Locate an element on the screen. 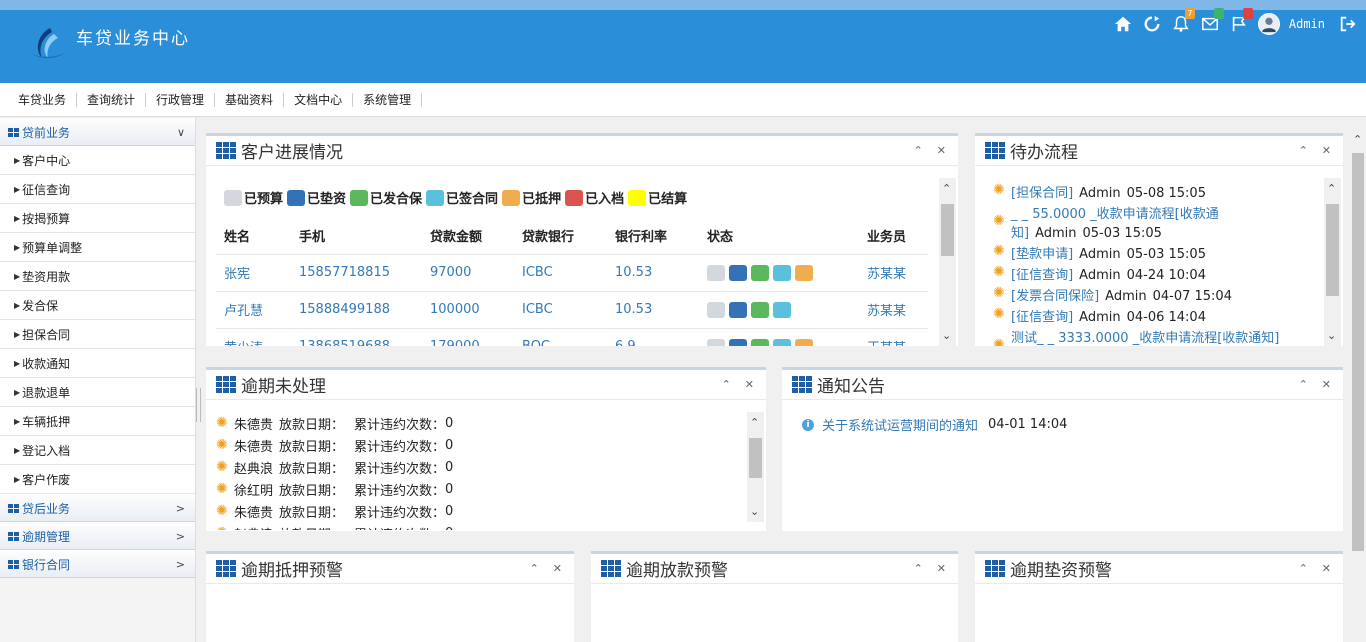  cell-name: 卢孔慧 is located at coordinates (253, 310).